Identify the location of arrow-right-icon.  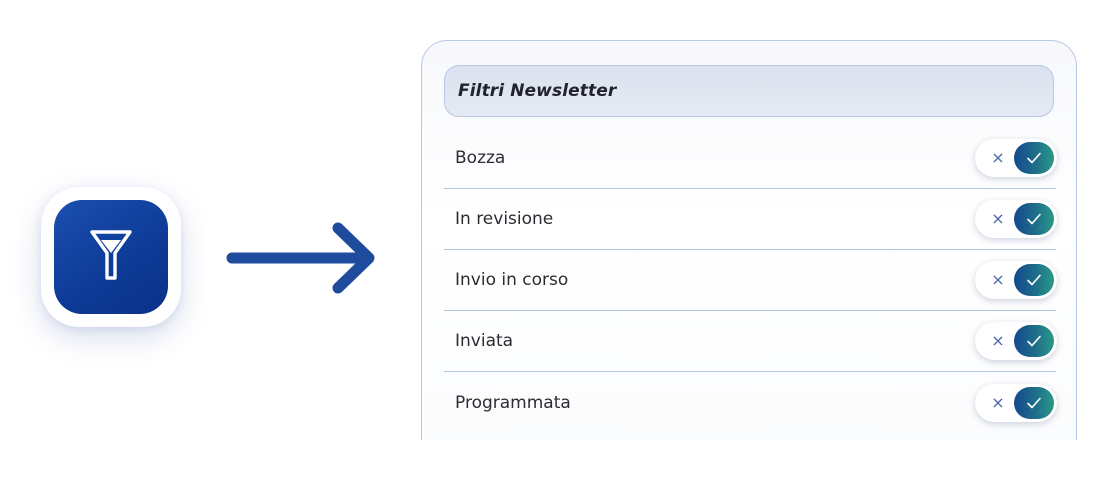
(302, 258).